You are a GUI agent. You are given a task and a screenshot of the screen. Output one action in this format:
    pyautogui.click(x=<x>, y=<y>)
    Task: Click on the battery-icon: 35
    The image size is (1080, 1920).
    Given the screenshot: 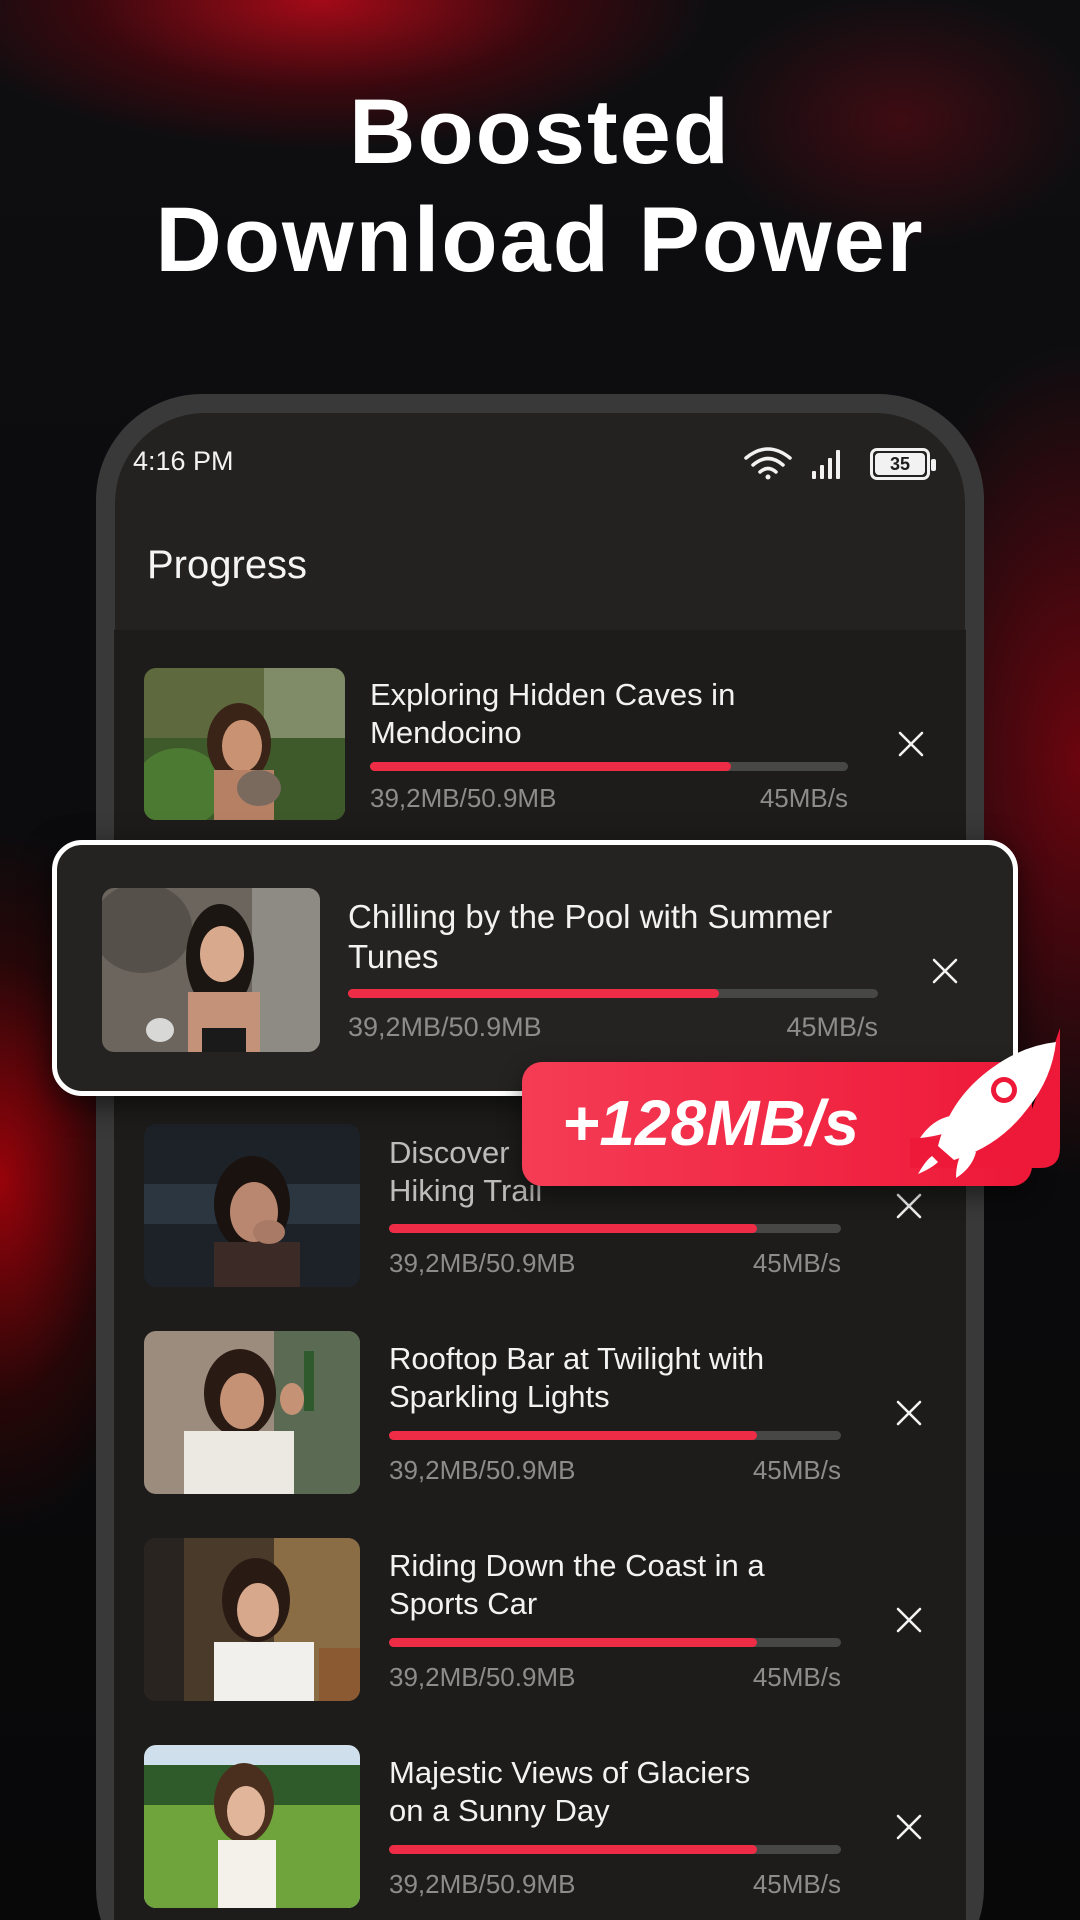 What is the action you would take?
    pyautogui.click(x=903, y=464)
    